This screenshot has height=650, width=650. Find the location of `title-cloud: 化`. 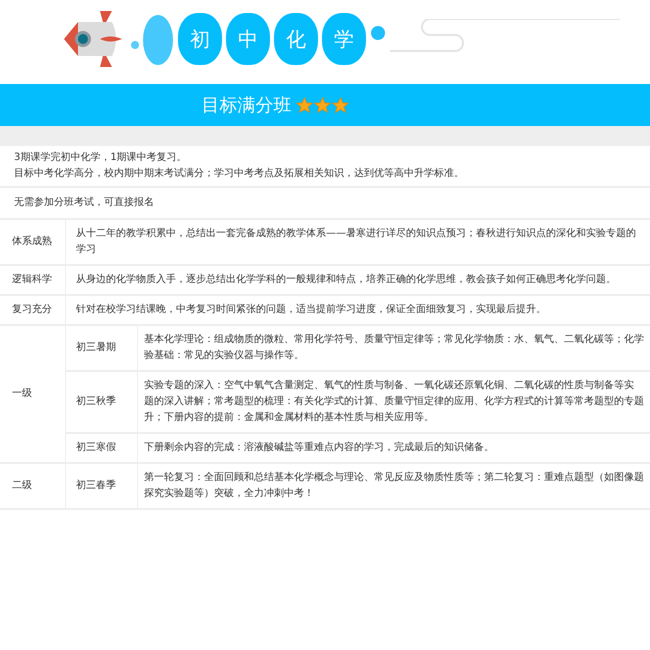

title-cloud: 化 is located at coordinates (296, 39).